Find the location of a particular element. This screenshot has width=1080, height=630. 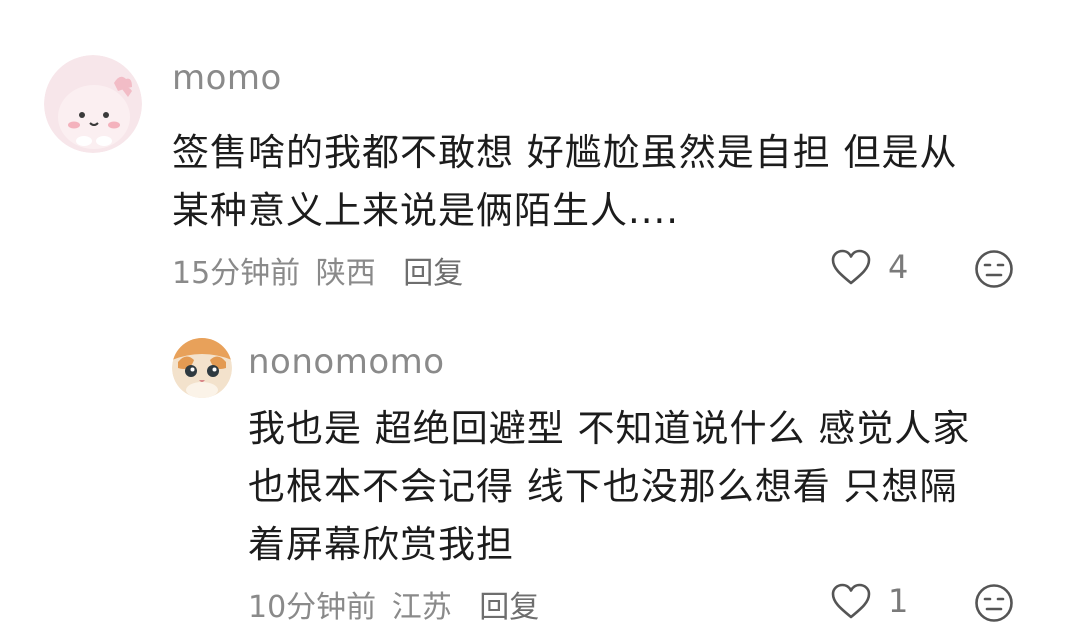

orange-cat-avatar-icon is located at coordinates (202, 368).